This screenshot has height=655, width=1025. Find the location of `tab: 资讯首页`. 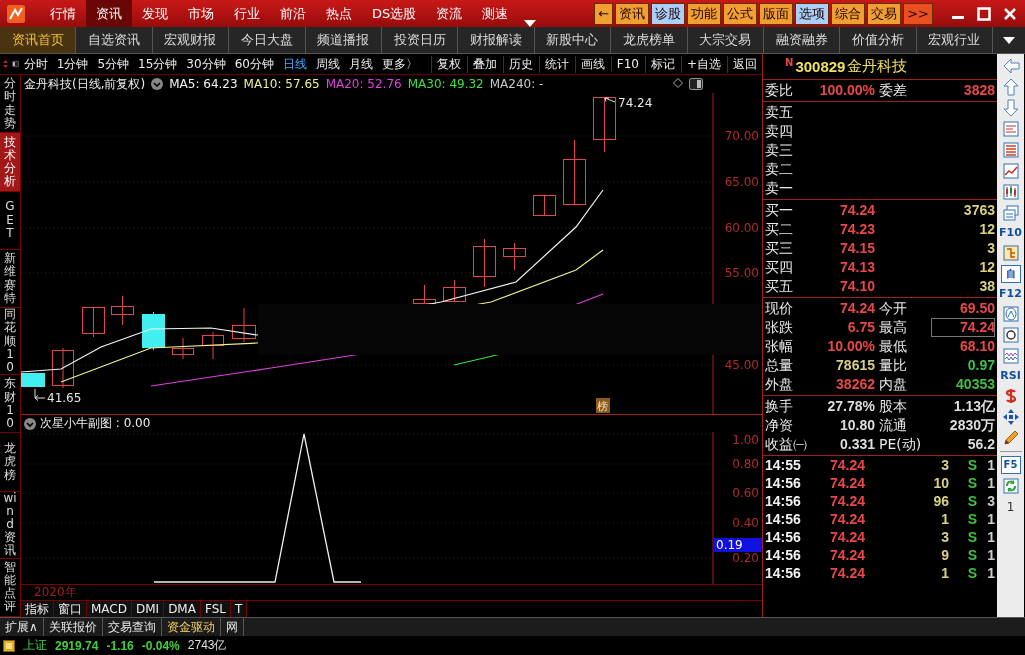

tab: 资讯首页 is located at coordinates (38, 40).